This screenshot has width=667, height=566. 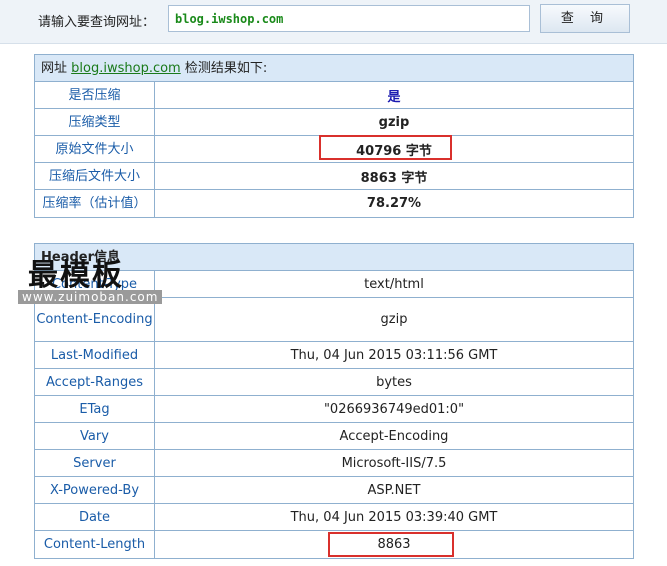 I want to click on header-value: Microsoft-IIS/7.5, so click(x=394, y=463).